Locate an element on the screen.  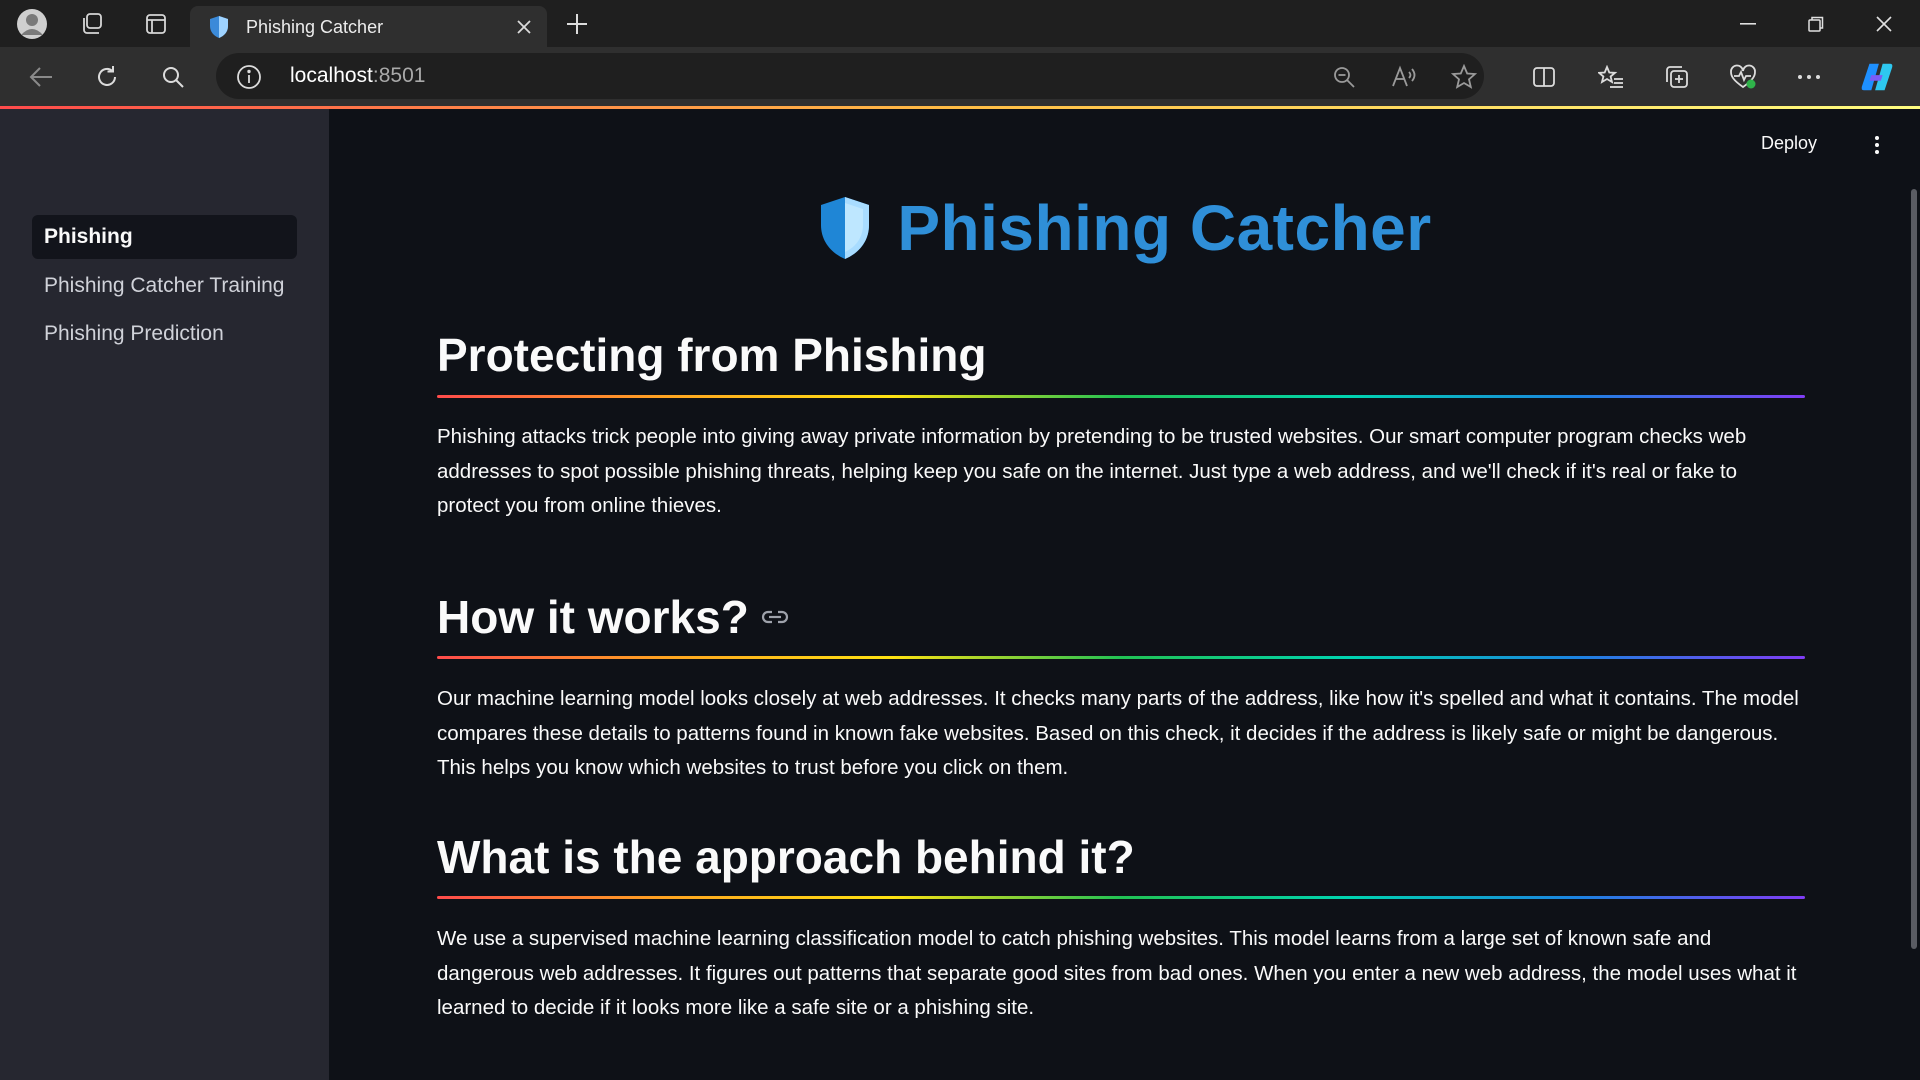
section-heading-text: What is the approach behind it? is located at coordinates (786, 857).